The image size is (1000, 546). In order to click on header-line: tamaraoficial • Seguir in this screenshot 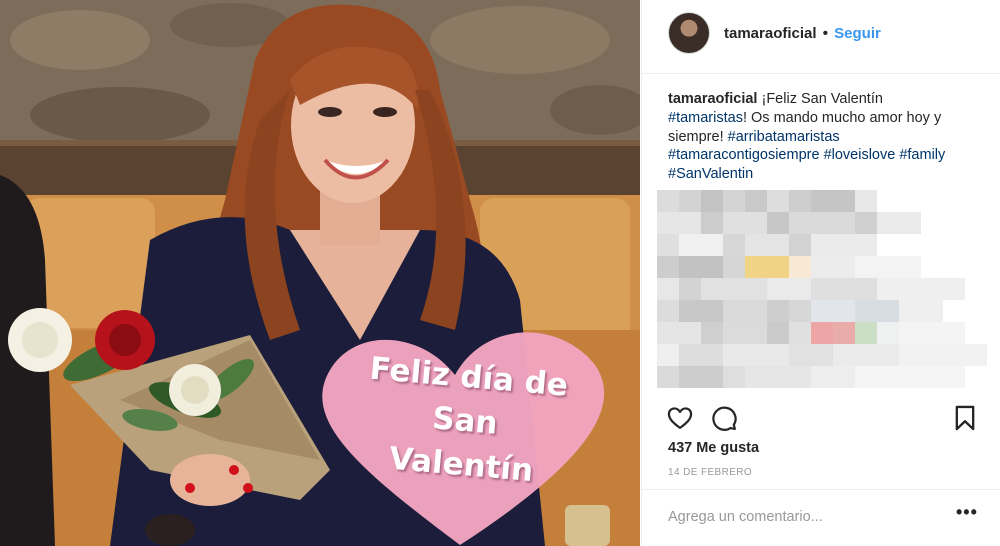, I will do `click(802, 33)`.